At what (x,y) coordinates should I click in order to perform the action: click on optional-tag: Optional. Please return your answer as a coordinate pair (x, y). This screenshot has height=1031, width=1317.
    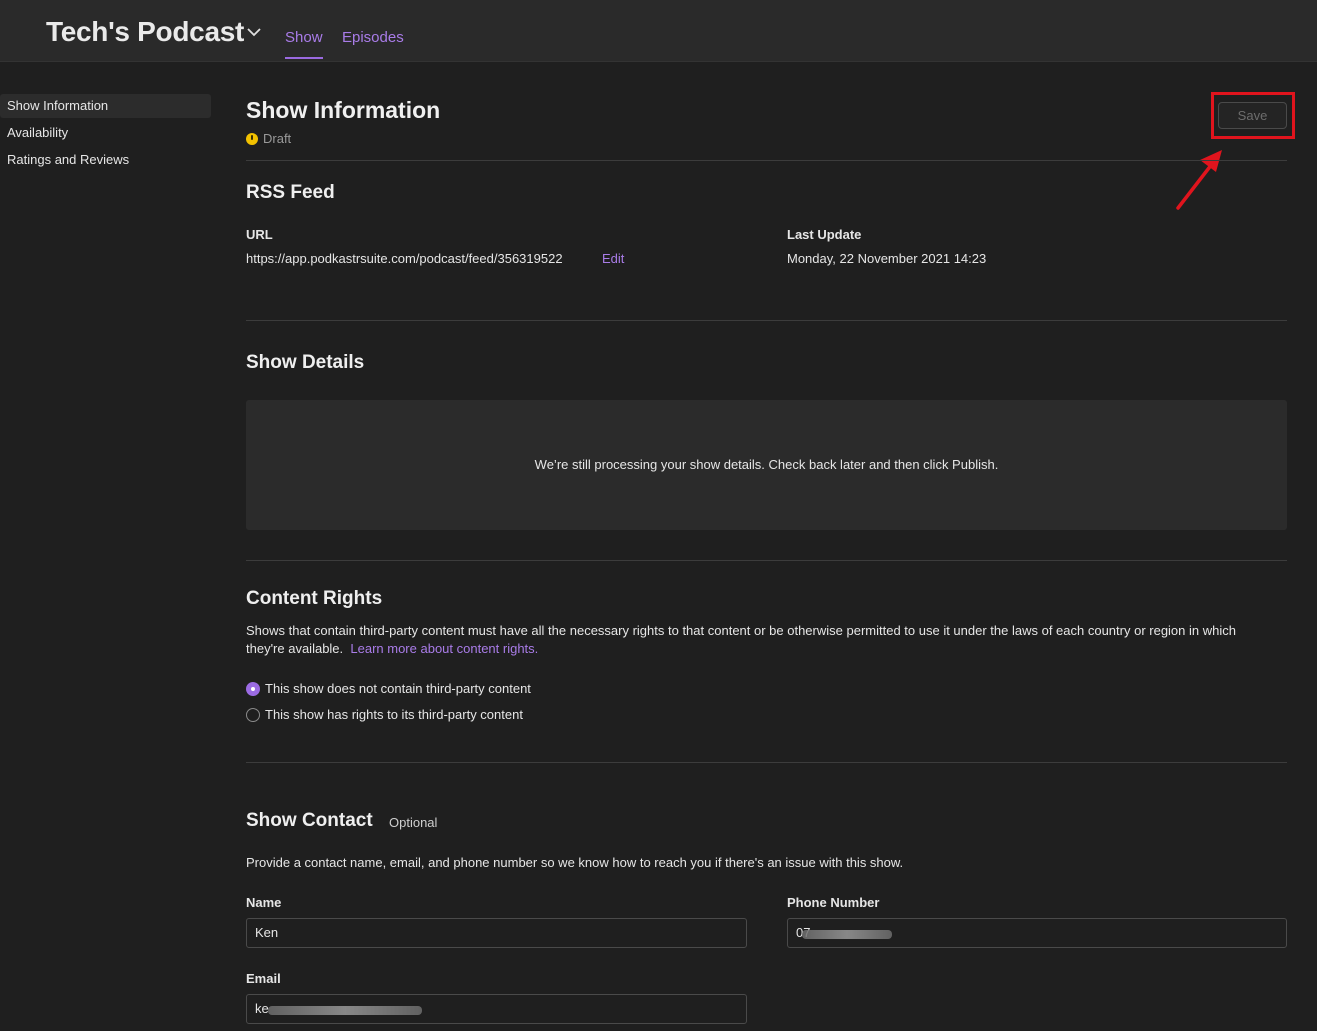
    Looking at the image, I should click on (413, 822).